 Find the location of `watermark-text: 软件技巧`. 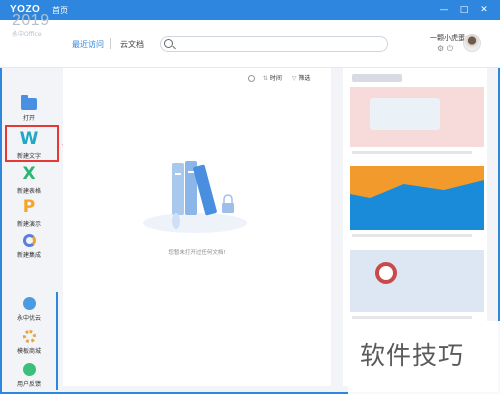

watermark-text: 软件技巧 is located at coordinates (412, 355).